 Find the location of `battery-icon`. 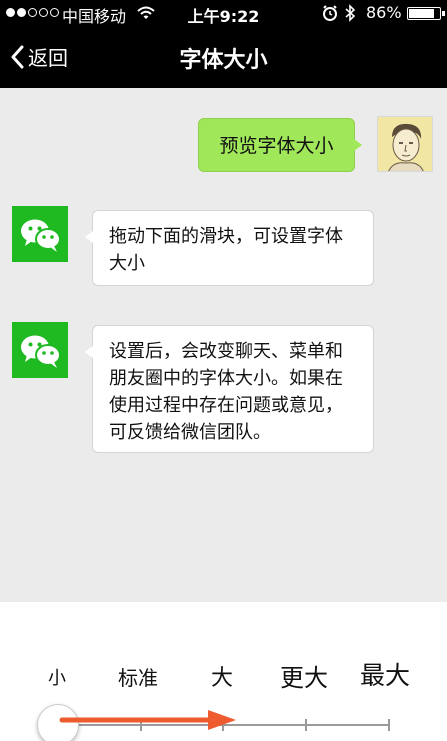

battery-icon is located at coordinates (426, 13).